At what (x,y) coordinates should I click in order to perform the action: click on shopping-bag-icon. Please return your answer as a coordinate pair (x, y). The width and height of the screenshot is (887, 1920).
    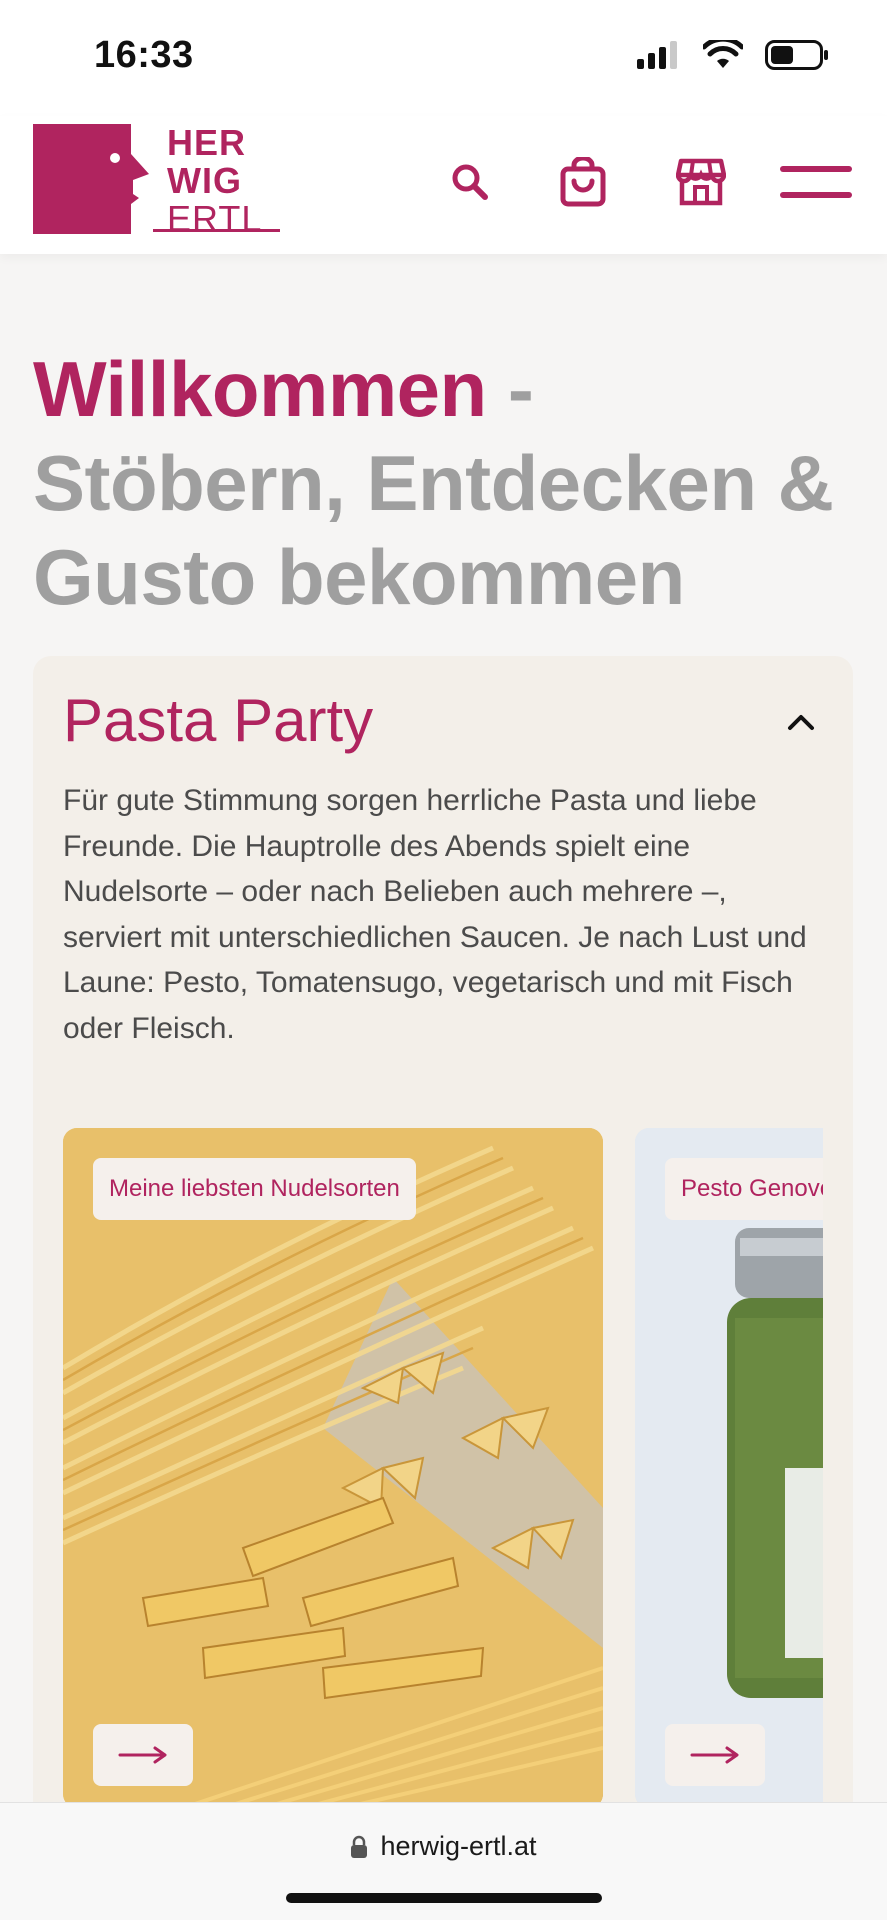
    Looking at the image, I should click on (583, 182).